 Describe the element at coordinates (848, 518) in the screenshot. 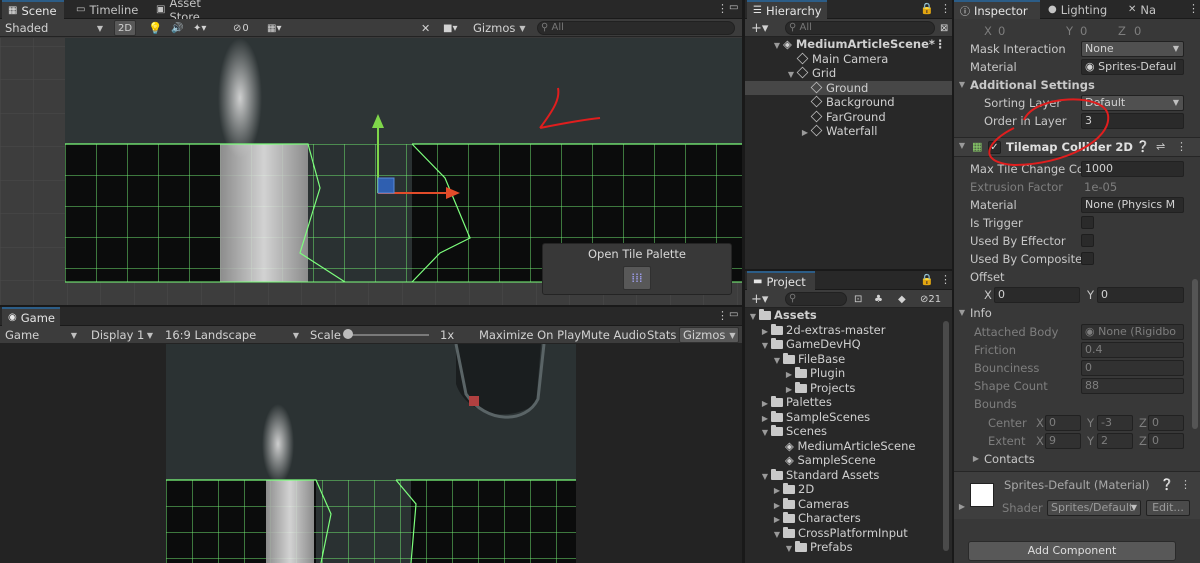

I see `project-item: ▶ Characters` at that location.